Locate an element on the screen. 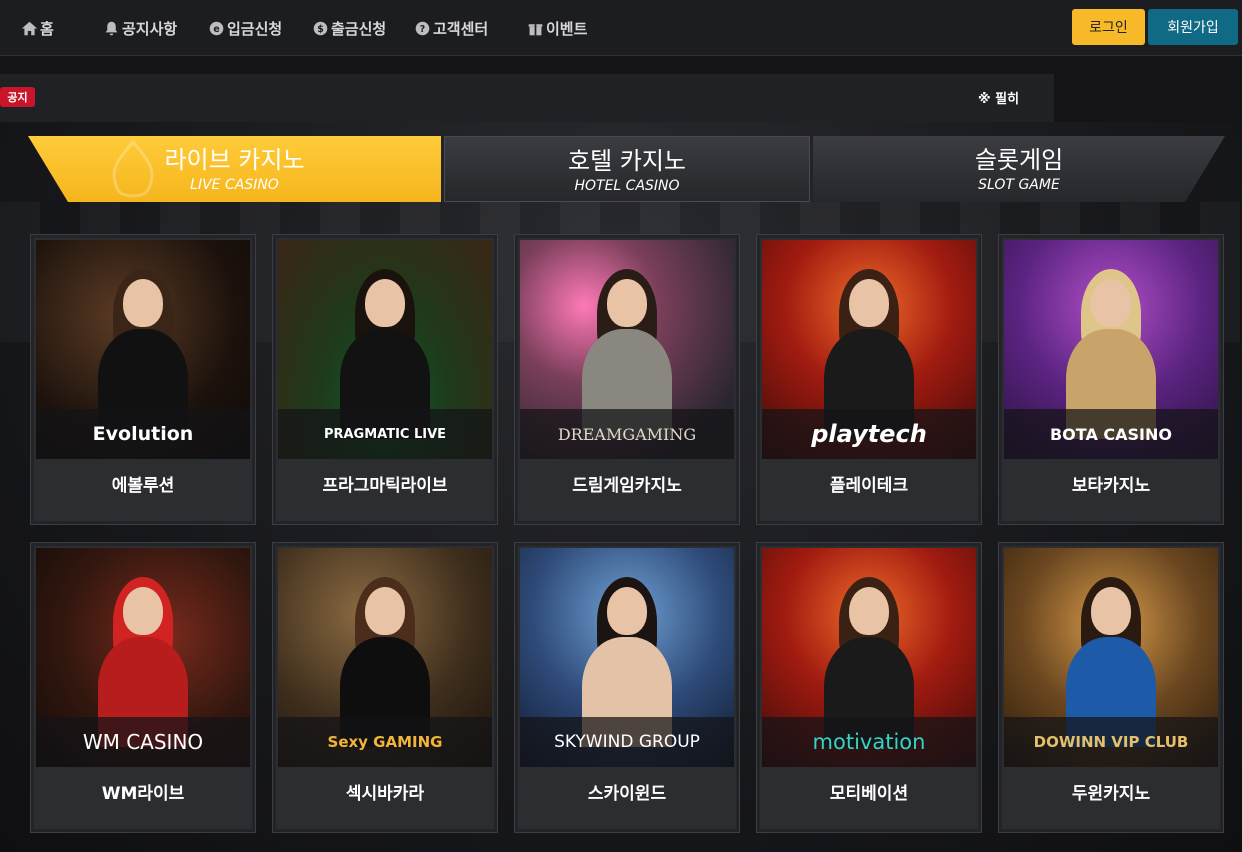 This screenshot has width=1242, height=852. game-card-motivation: motivation 모티베이션 is located at coordinates (869, 687).